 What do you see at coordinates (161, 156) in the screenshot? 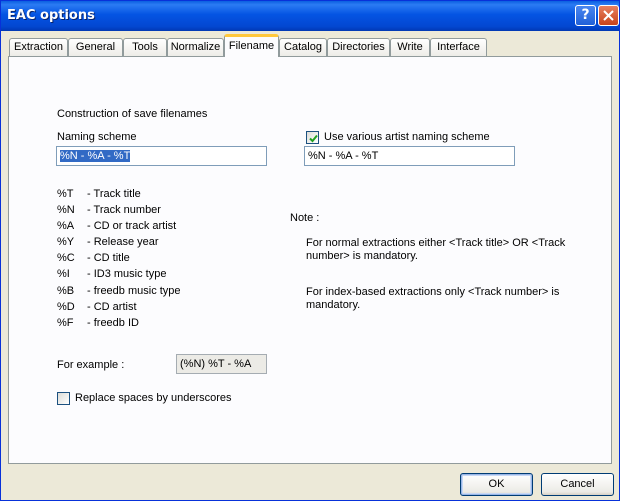
I see `naming-scheme-input: %N - %A - %T` at bounding box center [161, 156].